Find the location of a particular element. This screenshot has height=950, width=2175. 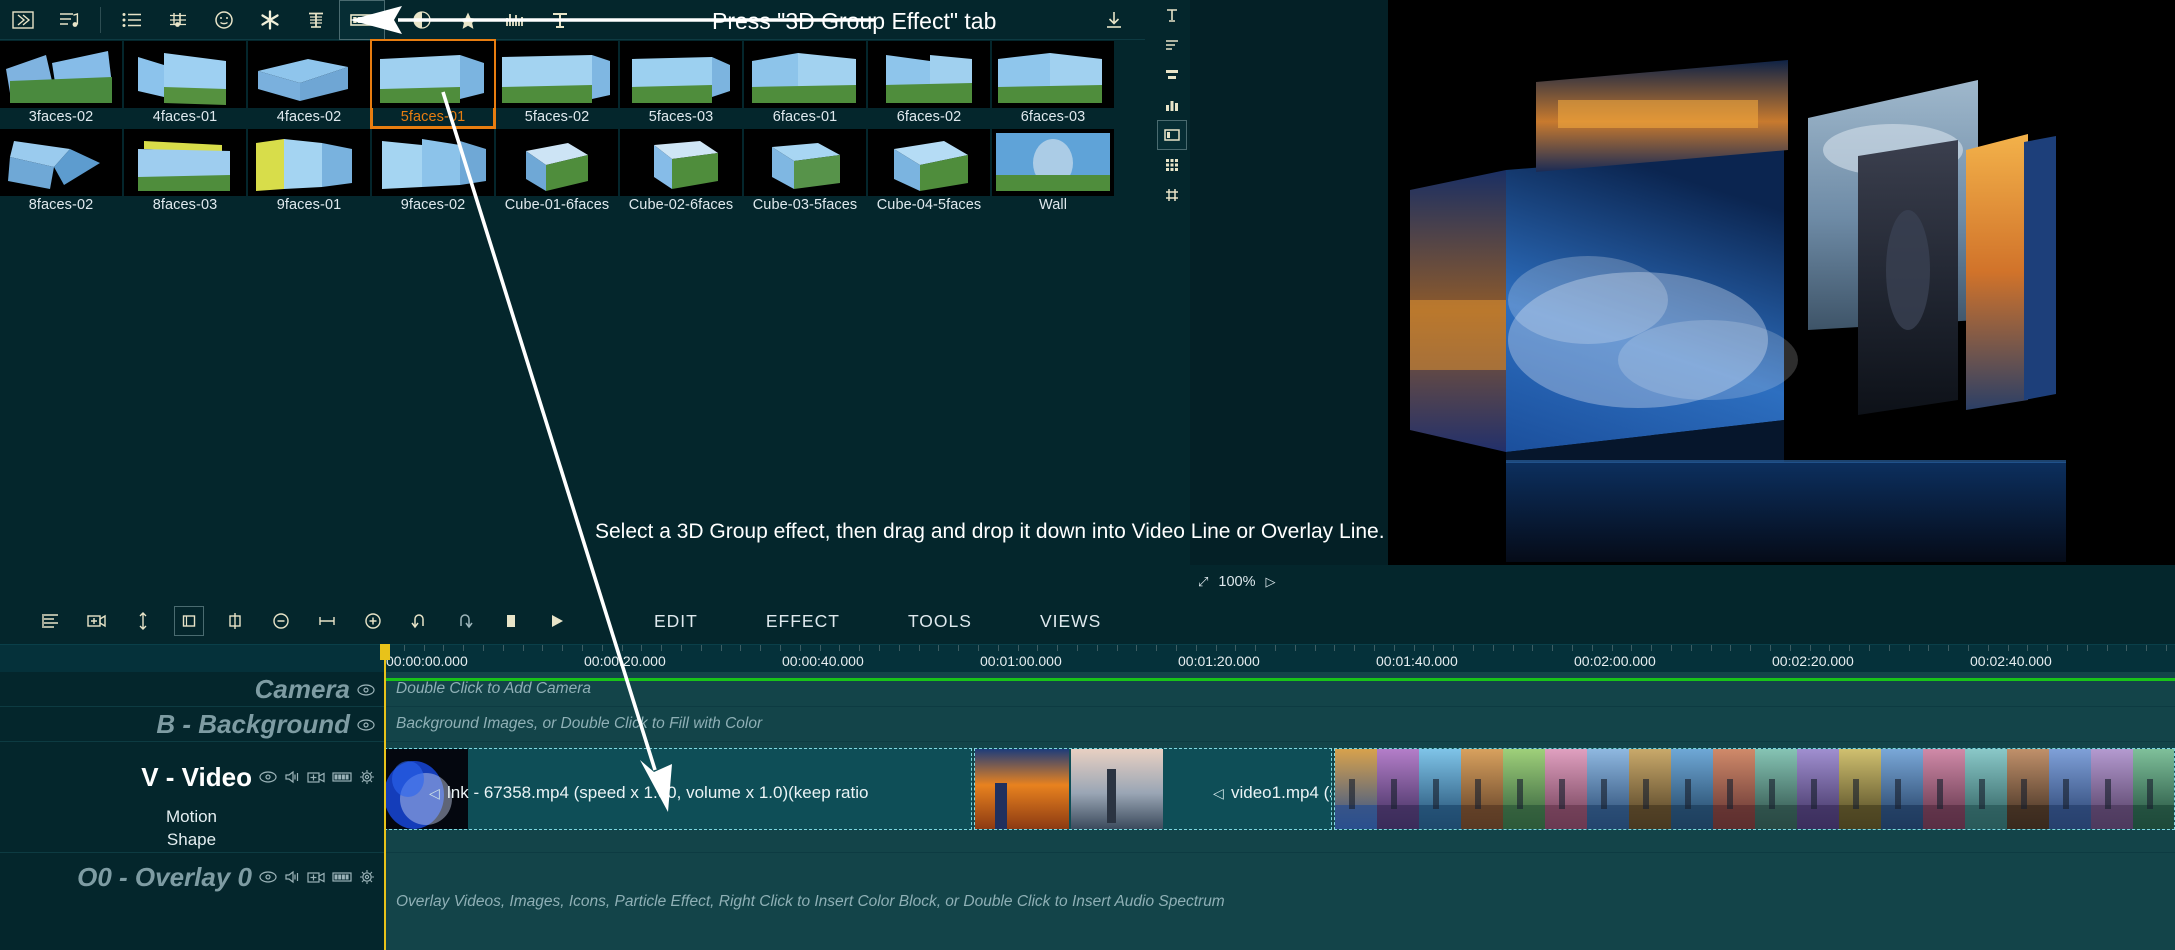

background-track-header: B - Background is located at coordinates (191, 724).